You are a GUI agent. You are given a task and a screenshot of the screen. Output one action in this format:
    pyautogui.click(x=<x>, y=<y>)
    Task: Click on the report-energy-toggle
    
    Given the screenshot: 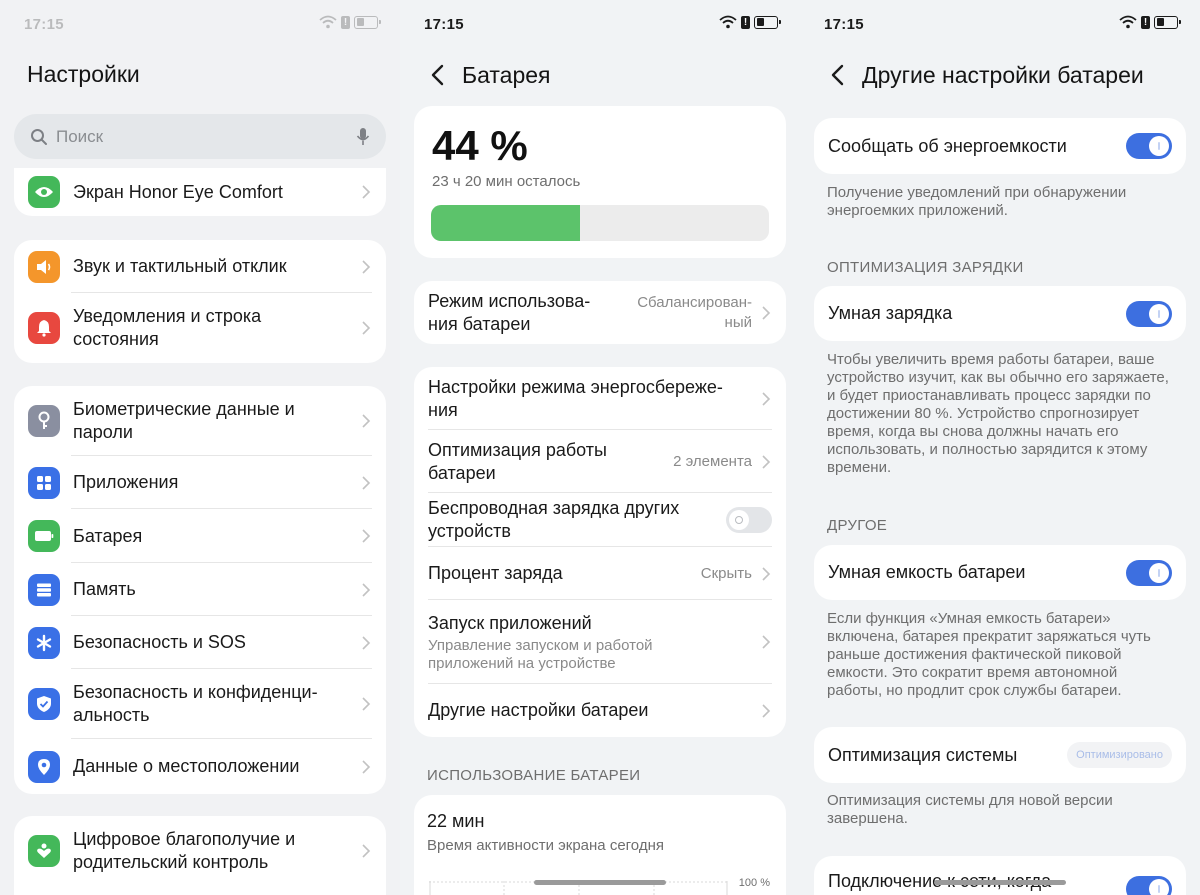 What is the action you would take?
    pyautogui.click(x=1149, y=146)
    